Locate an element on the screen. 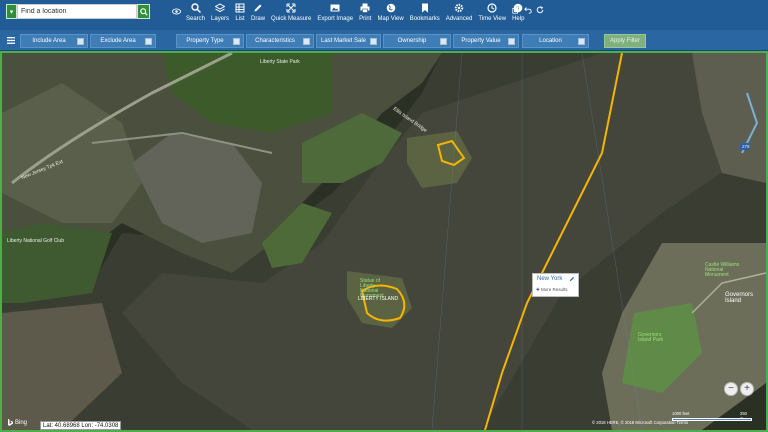 Image resolution: width=768 pixels, height=432 pixels. draw-button: Draw is located at coordinates (258, 12).